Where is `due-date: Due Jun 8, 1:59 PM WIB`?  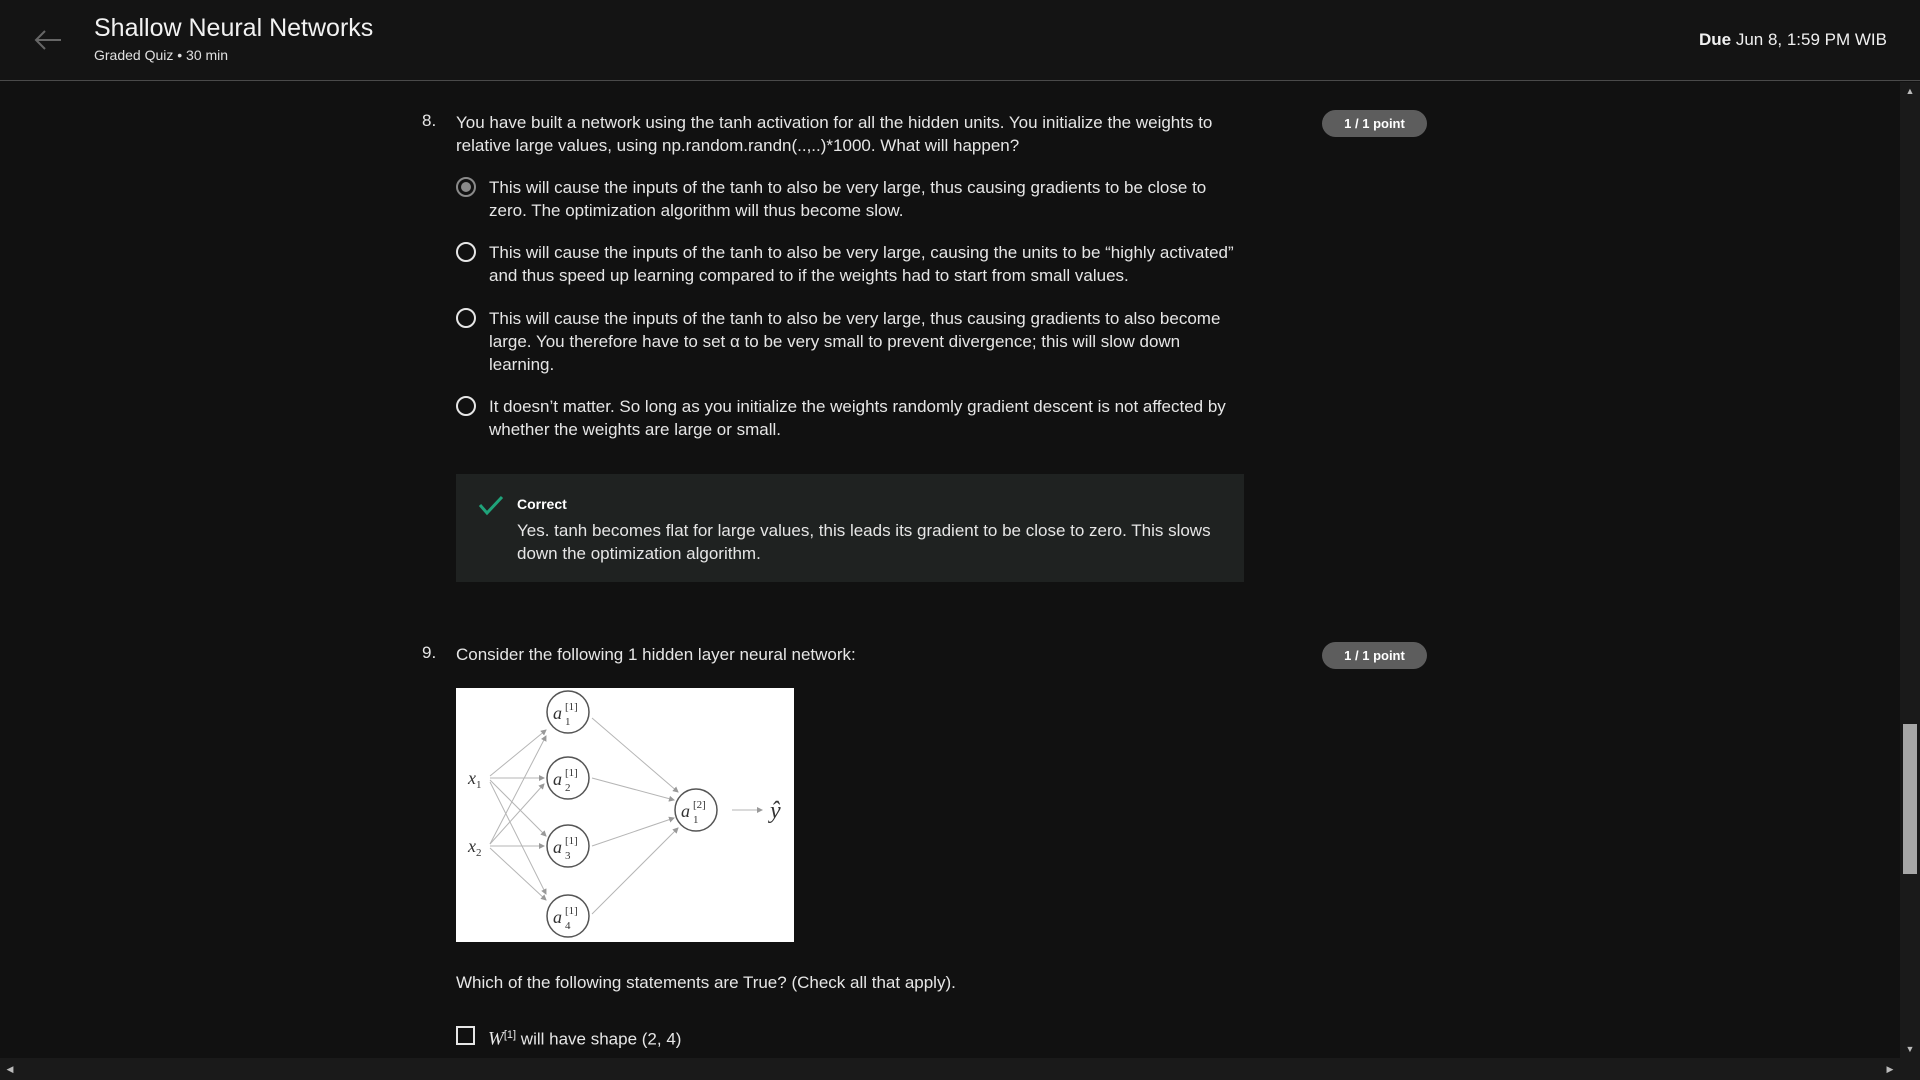
due-date: Due Jun 8, 1:59 PM WIB is located at coordinates (1793, 40).